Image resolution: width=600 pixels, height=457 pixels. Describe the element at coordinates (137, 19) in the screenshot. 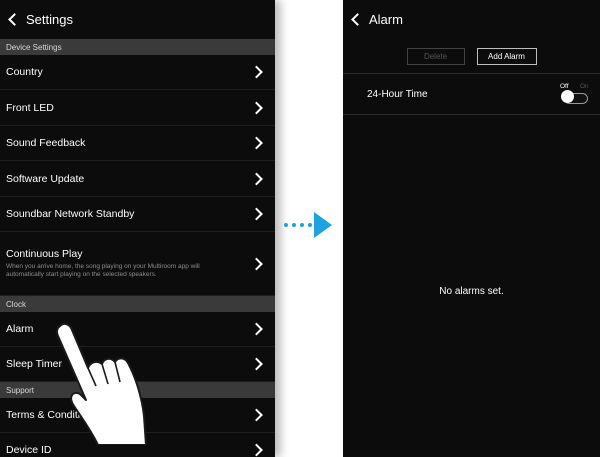

I see `settings-header: Settings` at that location.